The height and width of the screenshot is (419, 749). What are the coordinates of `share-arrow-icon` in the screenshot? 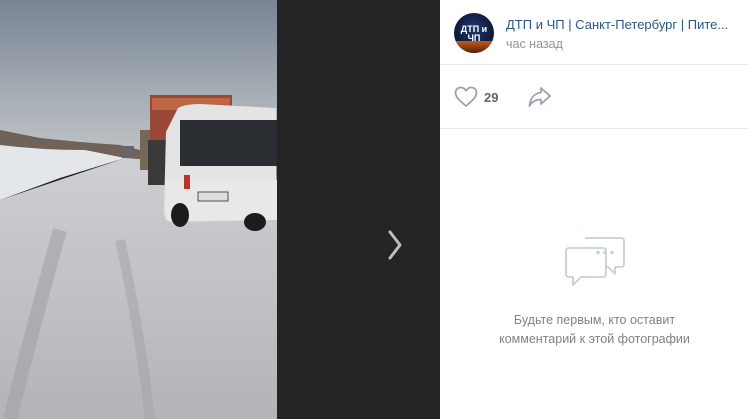 It's located at (539, 97).